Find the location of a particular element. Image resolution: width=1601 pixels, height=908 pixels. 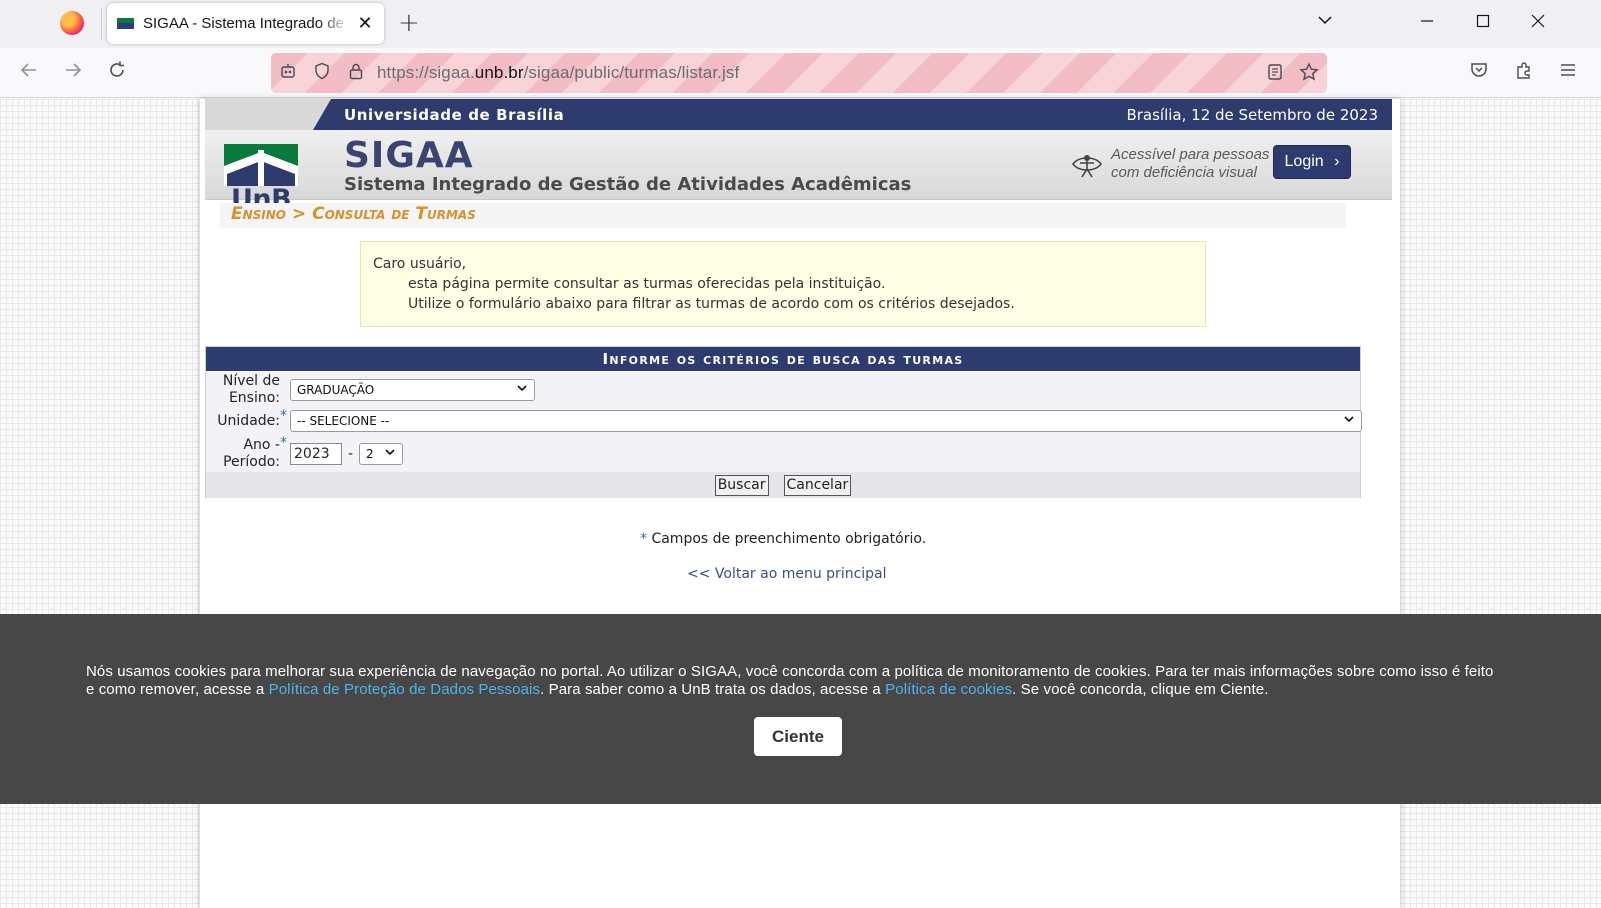

system-name: SIGAA is located at coordinates (409, 155).